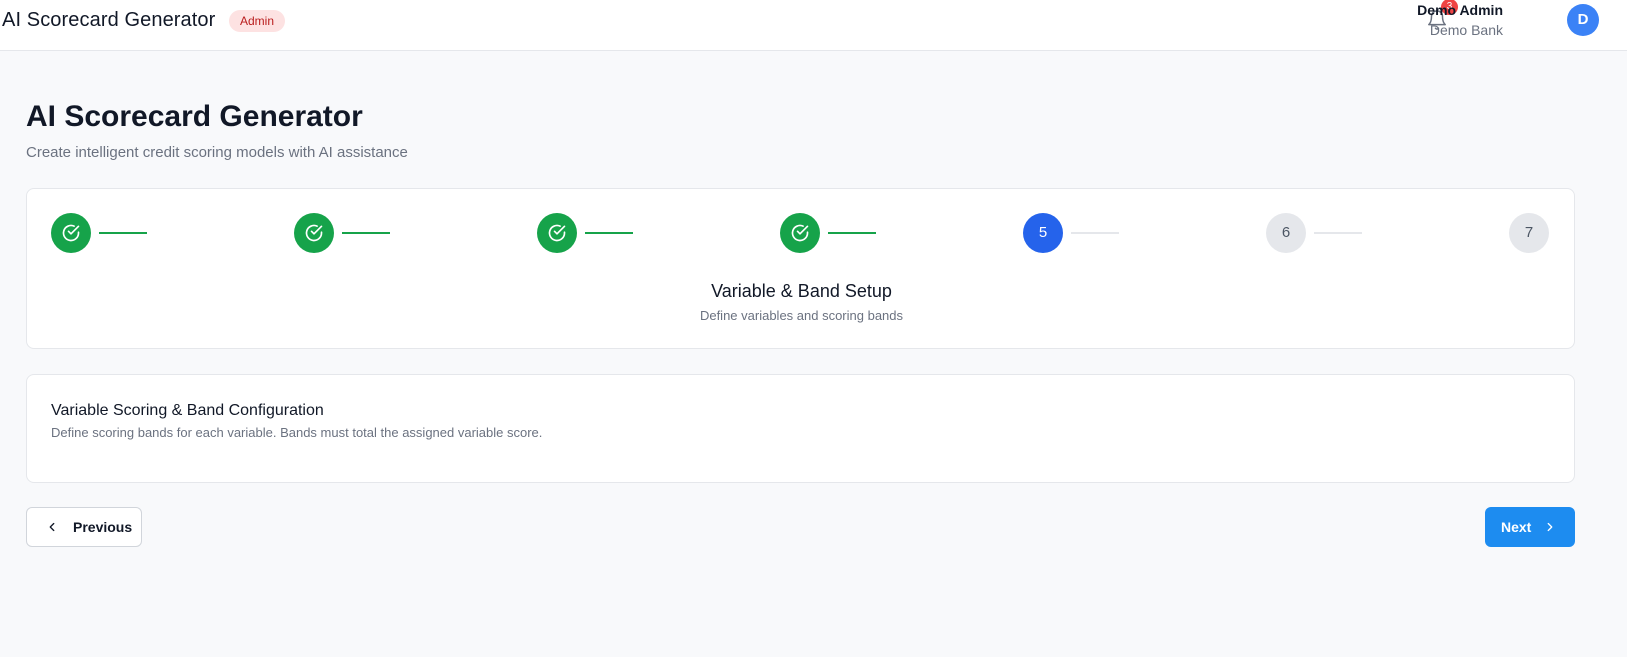  I want to click on user-name: Demo Admin, so click(1460, 10).